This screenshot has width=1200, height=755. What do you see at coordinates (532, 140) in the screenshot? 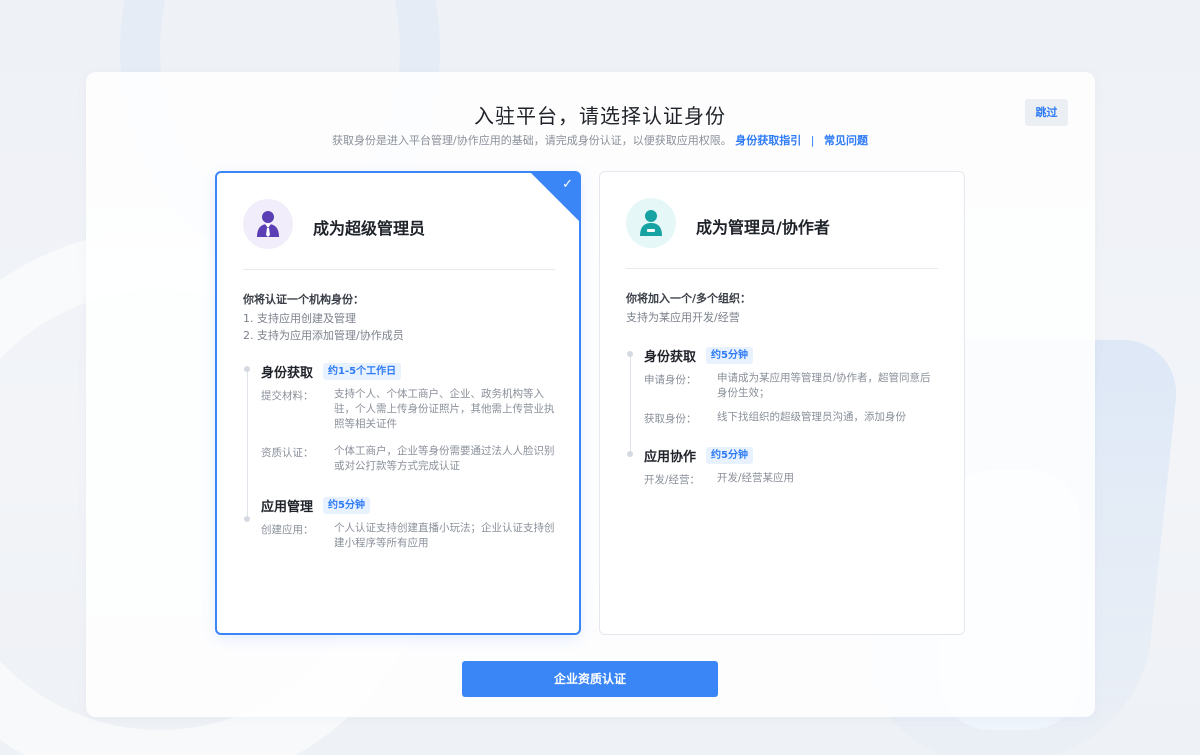
I see `subtitle-text: 获取身份是进入平台管理/协作应用的基础，请完成身份认证，以便获取应用权限。` at bounding box center [532, 140].